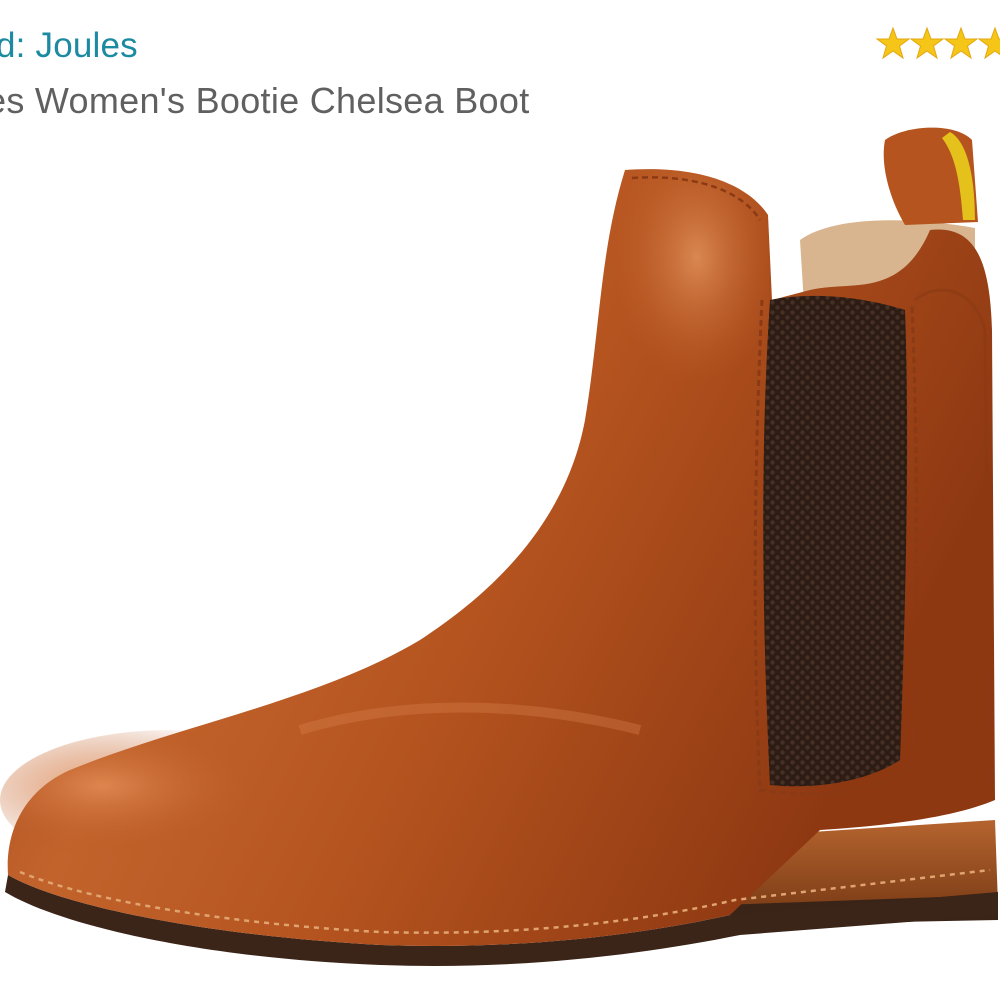 The height and width of the screenshot is (1000, 1000). I want to click on product-title: es Women's Bootie Chelsea Boot, so click(265, 100).